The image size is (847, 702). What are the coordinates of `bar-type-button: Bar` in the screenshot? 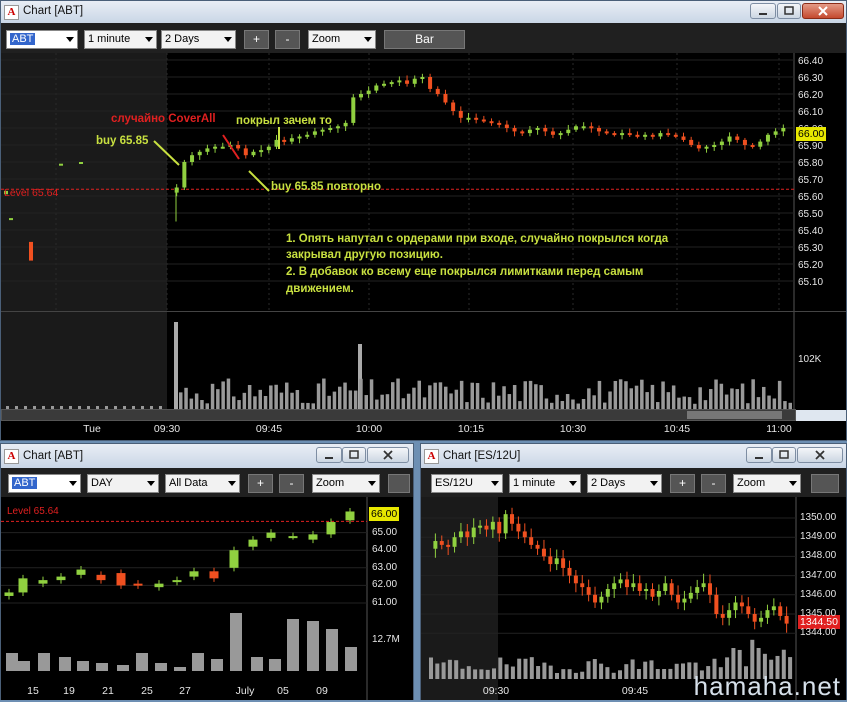 It's located at (424, 39).